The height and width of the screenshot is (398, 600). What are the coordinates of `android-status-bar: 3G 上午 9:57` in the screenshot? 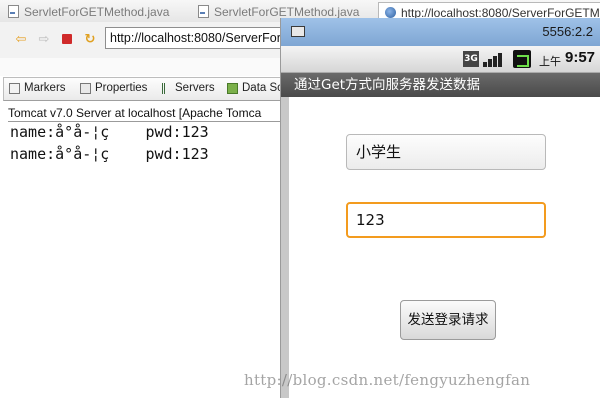 It's located at (440, 59).